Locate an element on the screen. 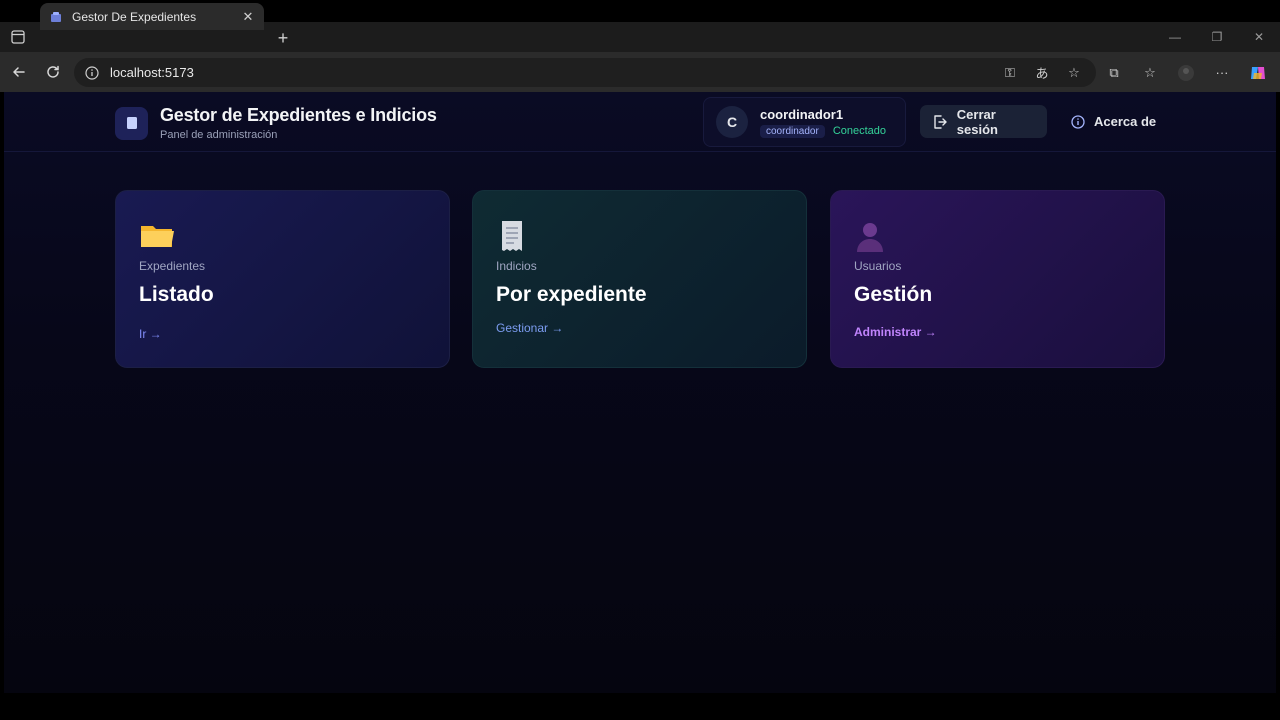 The image size is (1280, 720). screen-border-bottom is located at coordinates (640, 706).